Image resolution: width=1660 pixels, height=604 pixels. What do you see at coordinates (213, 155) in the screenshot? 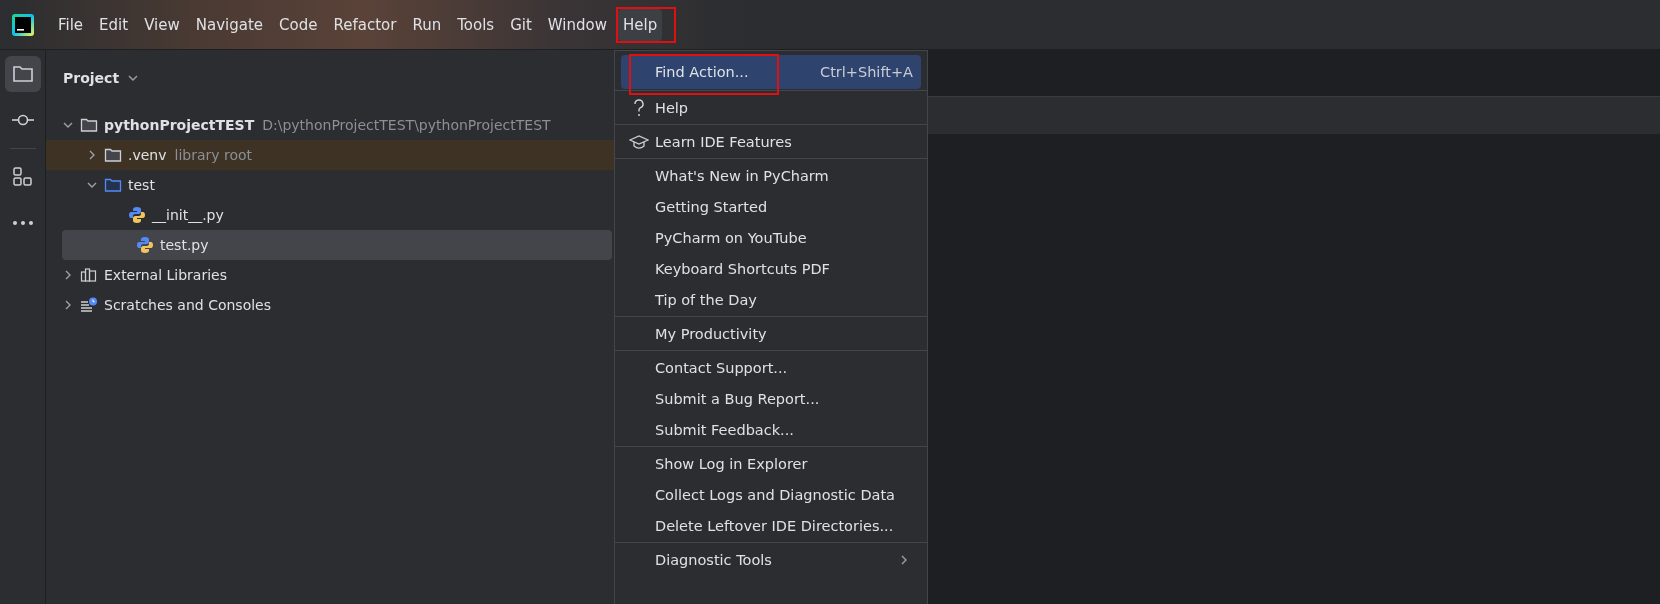
I see `tree-item-hint: library root` at bounding box center [213, 155].